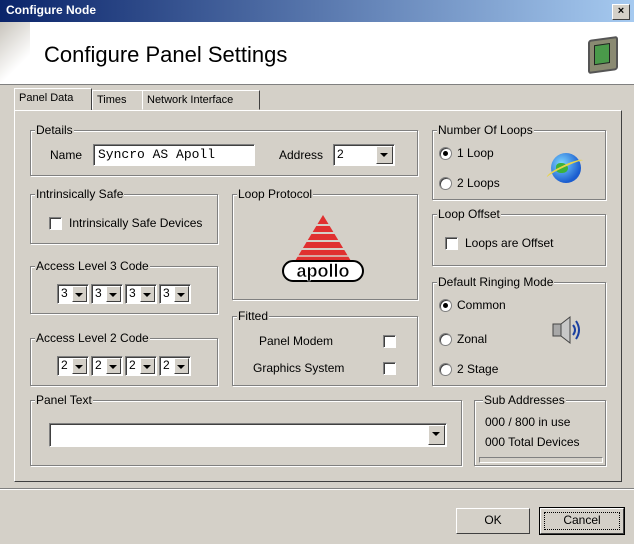 This screenshot has width=634, height=544. Describe the element at coordinates (190, 100) in the screenshot. I see `tab-network-interface-label: Network Interface` at that location.